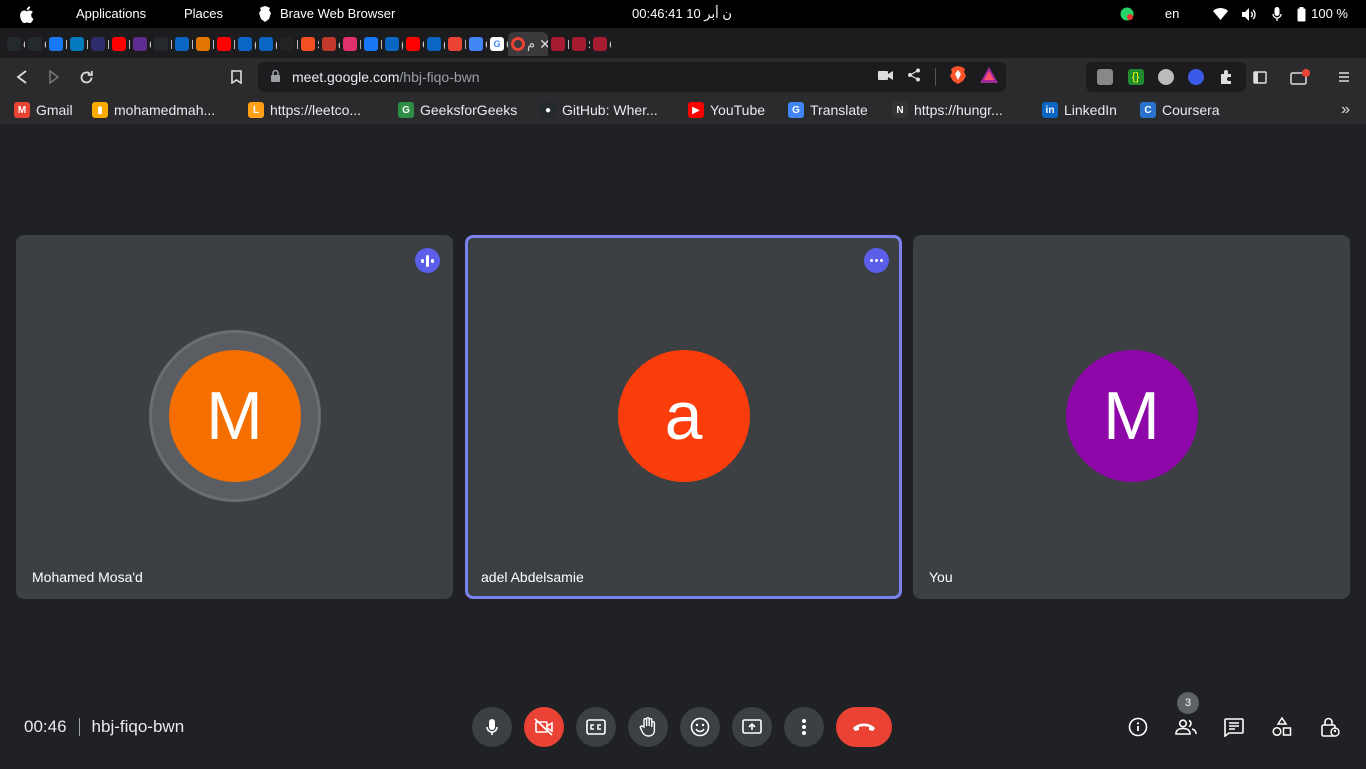 This screenshot has width=1366, height=769. I want to click on reactions-button, so click(700, 727).